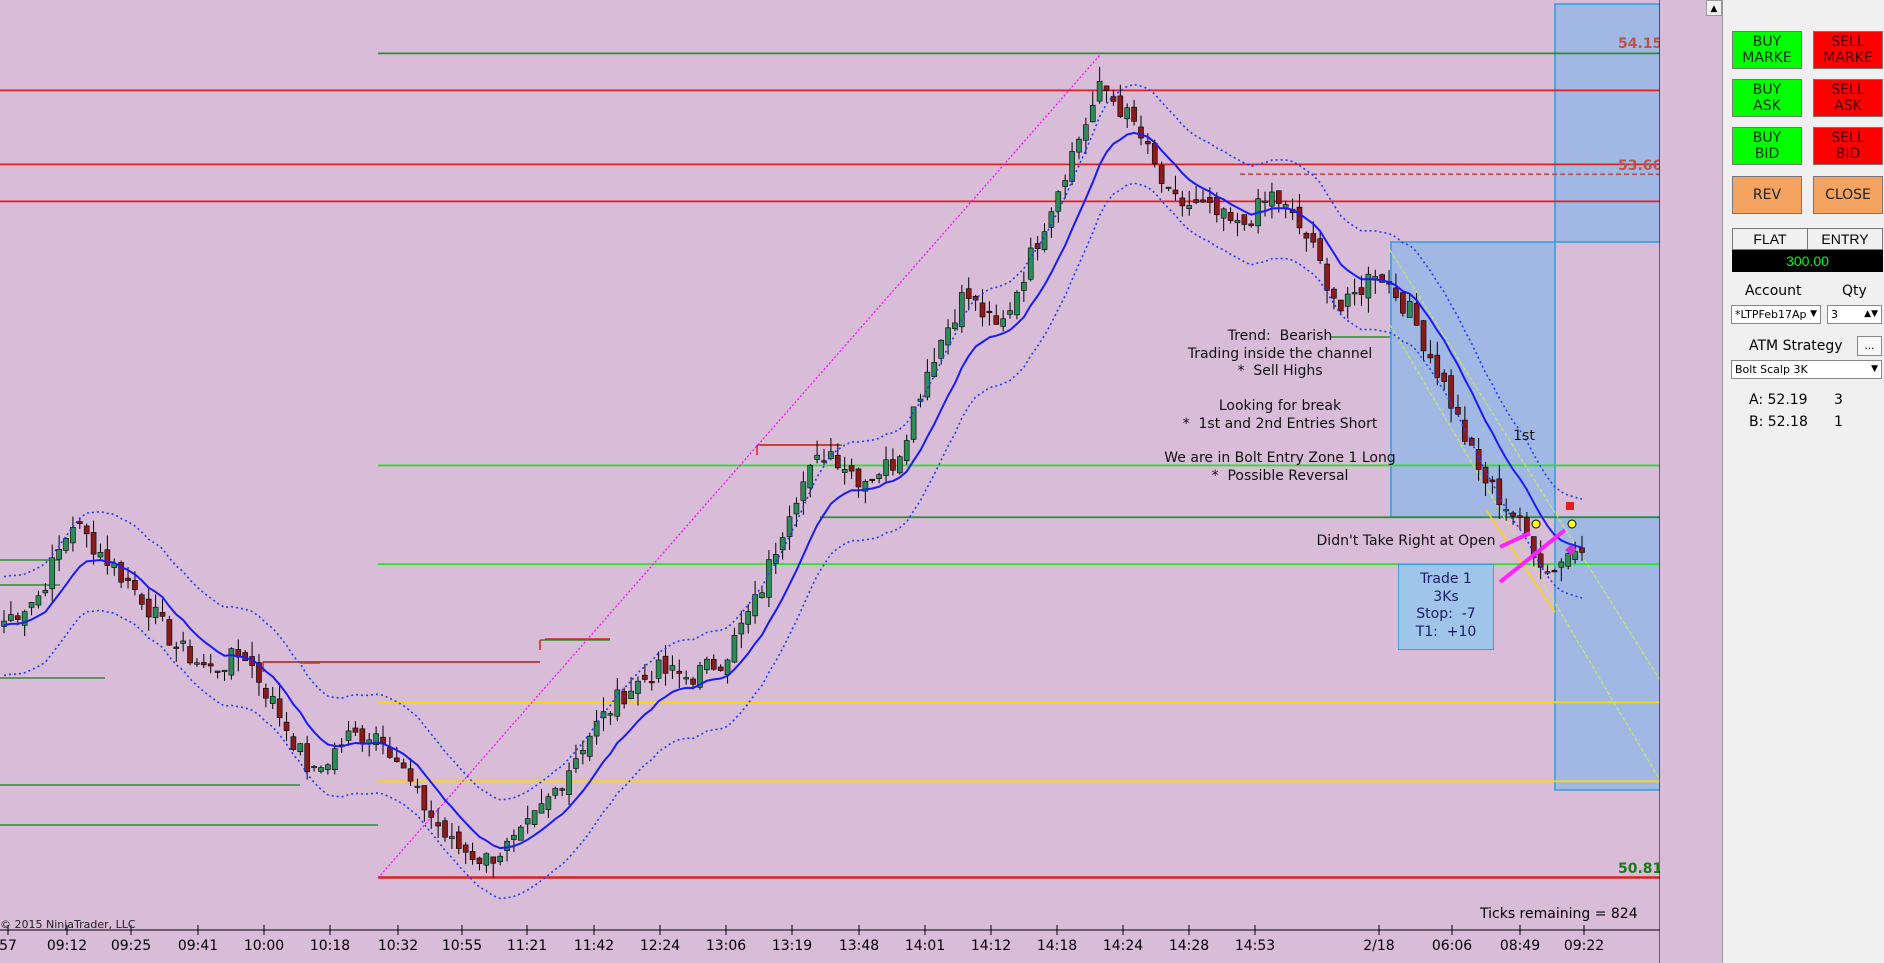 This screenshot has width=1884, height=963. Describe the element at coordinates (1874, 369) in the screenshot. I see `chevron-down-icon: ▼` at that location.